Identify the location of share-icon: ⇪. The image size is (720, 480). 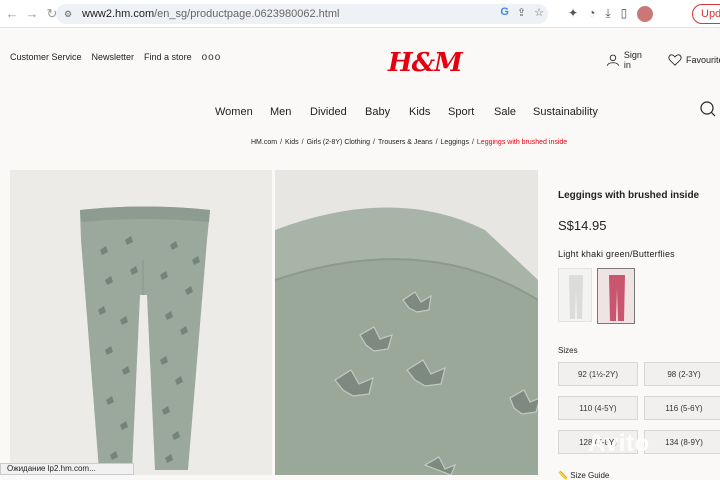
(521, 12).